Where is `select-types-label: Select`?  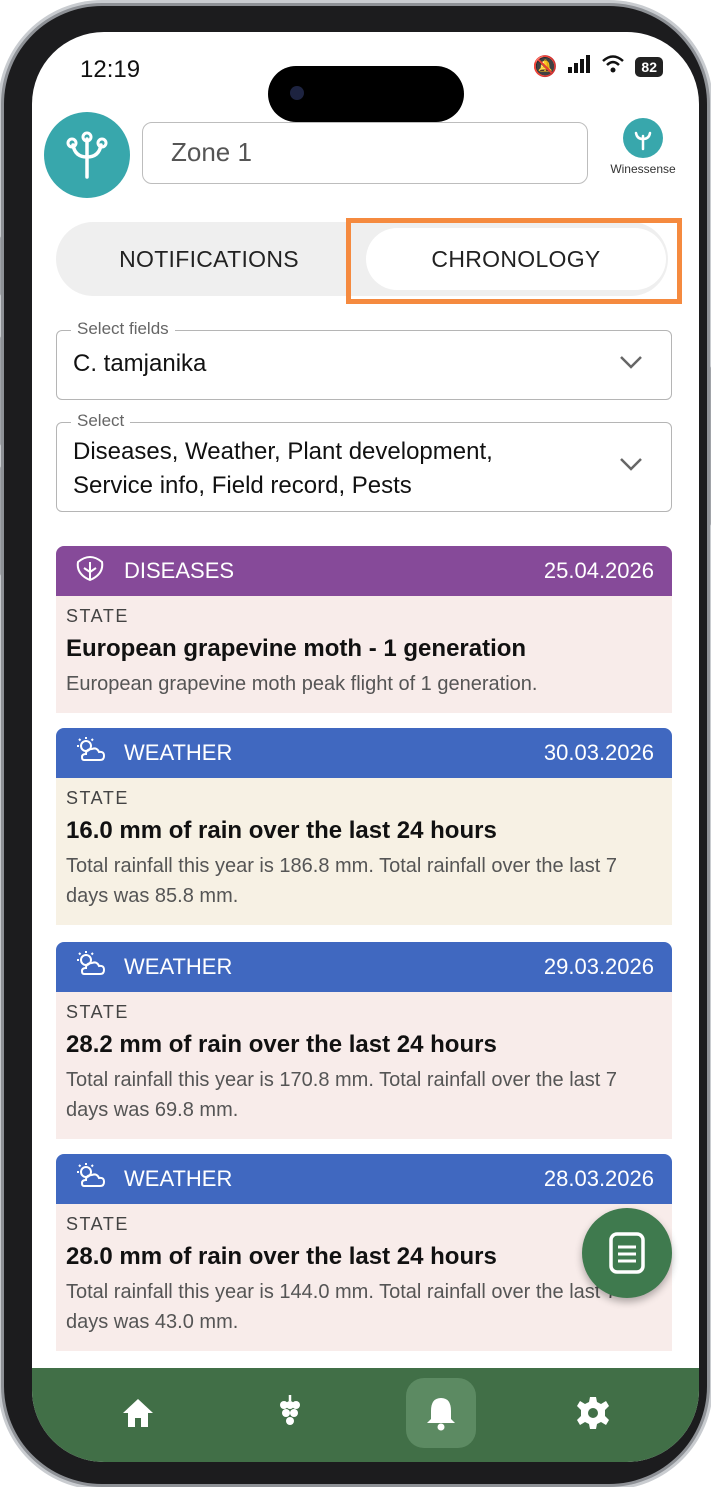
select-types-label: Select is located at coordinates (101, 421).